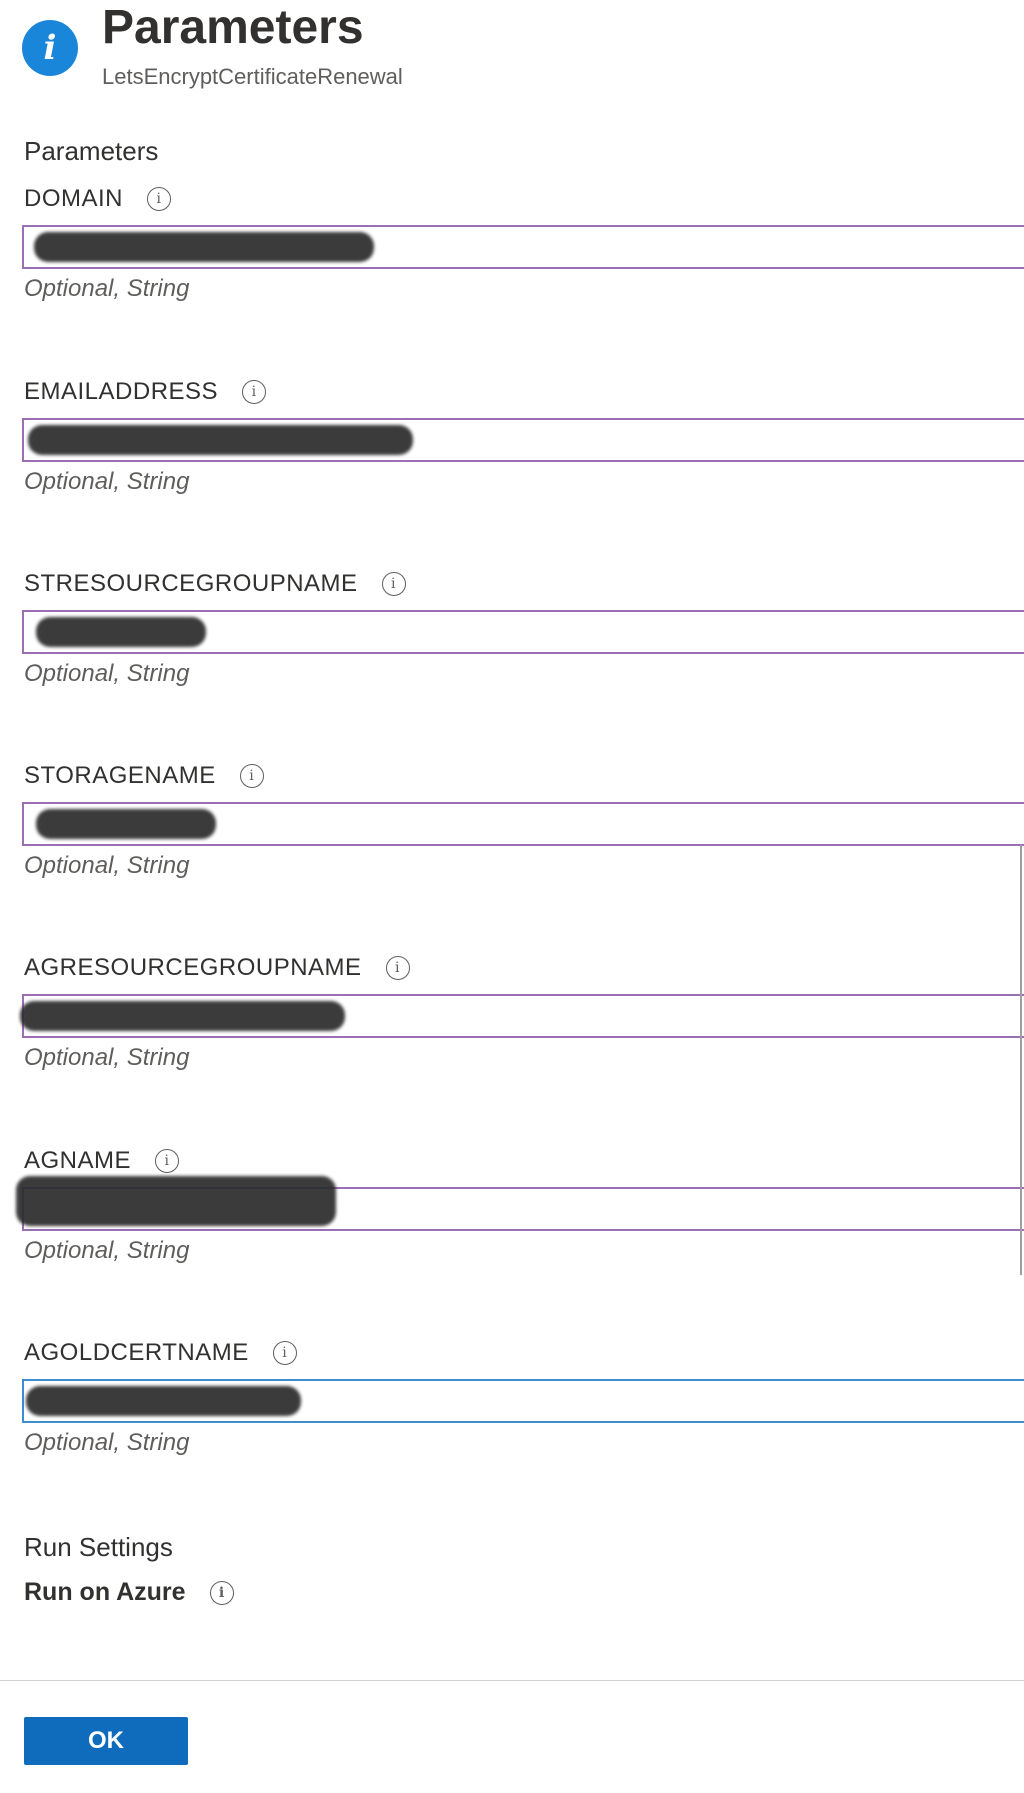  What do you see at coordinates (98, 1547) in the screenshot?
I see `section-heading-run-settings: Run Settings` at bounding box center [98, 1547].